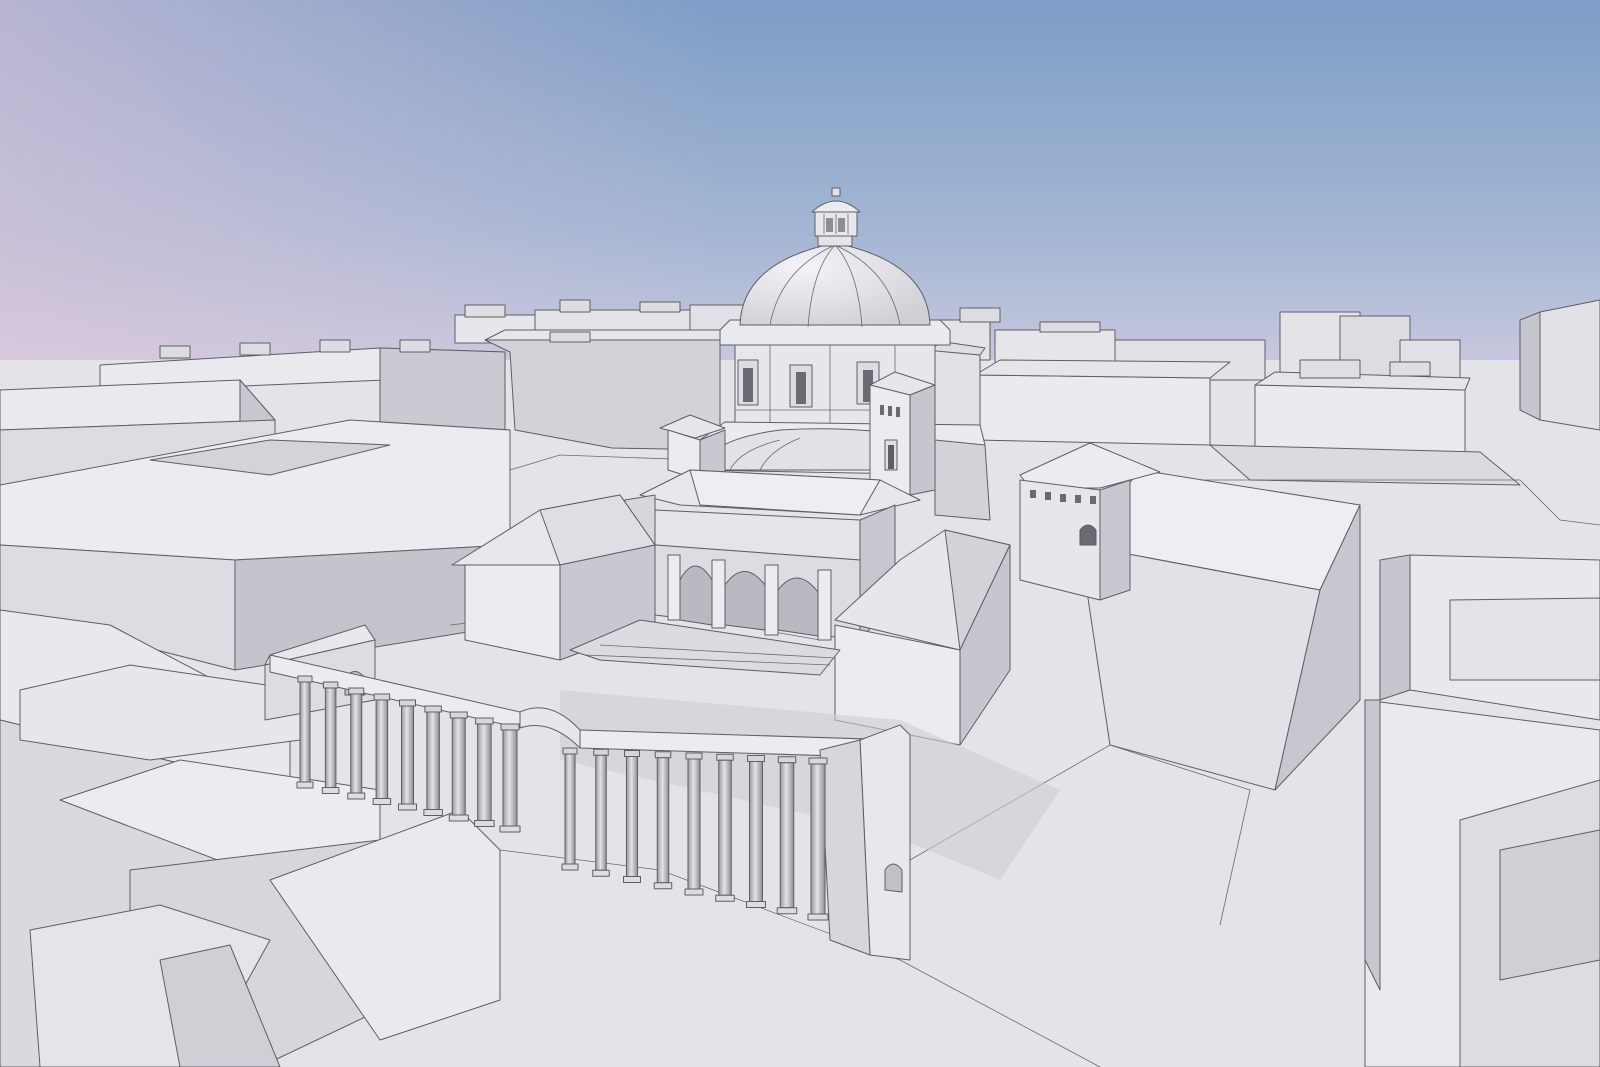 This screenshot has width=1600, height=1067. Describe the element at coordinates (902, 433) in the screenshot. I see `bell-tower` at that location.